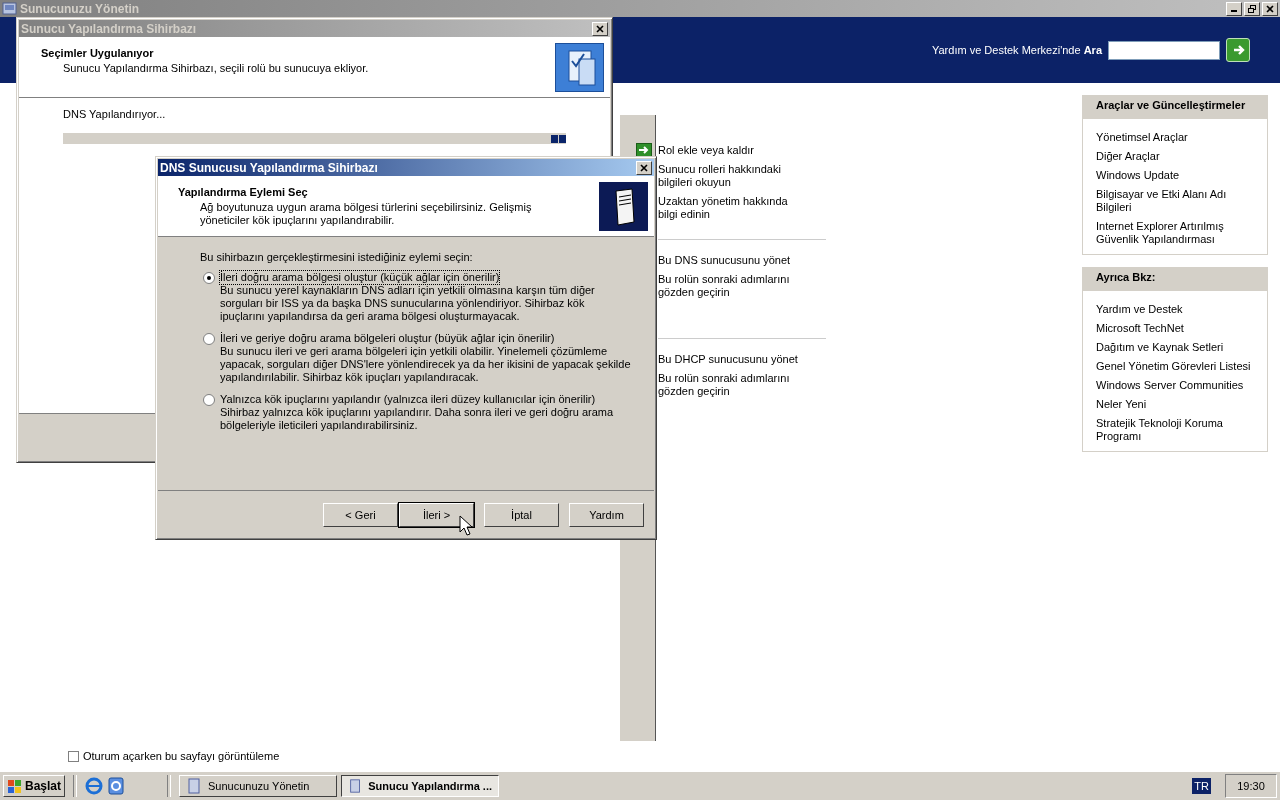  What do you see at coordinates (1201, 786) in the screenshot?
I see `language-indicator: TR` at bounding box center [1201, 786].